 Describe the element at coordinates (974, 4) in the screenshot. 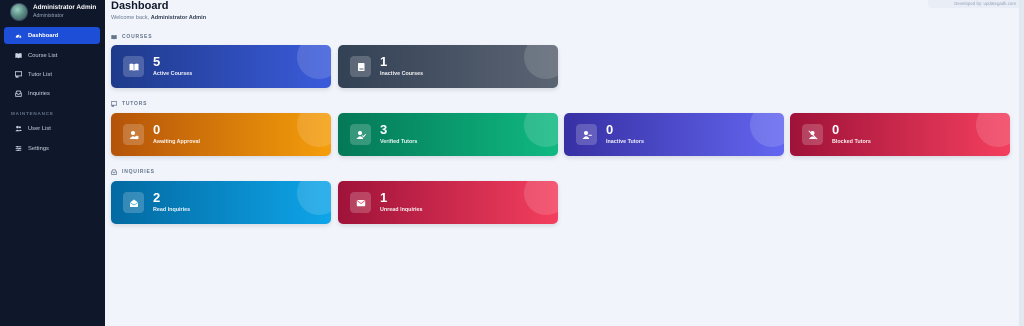

I see `developer-credit: Developed by: updategadk.com` at that location.